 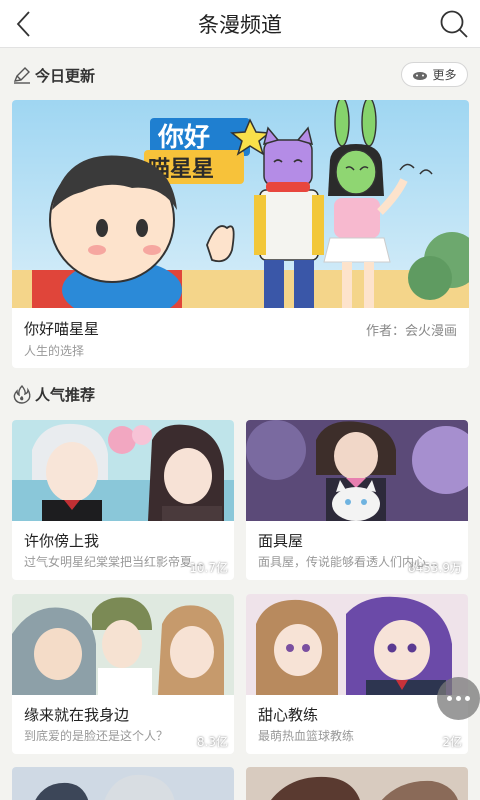 I want to click on more-button: 更多, so click(x=434, y=74).